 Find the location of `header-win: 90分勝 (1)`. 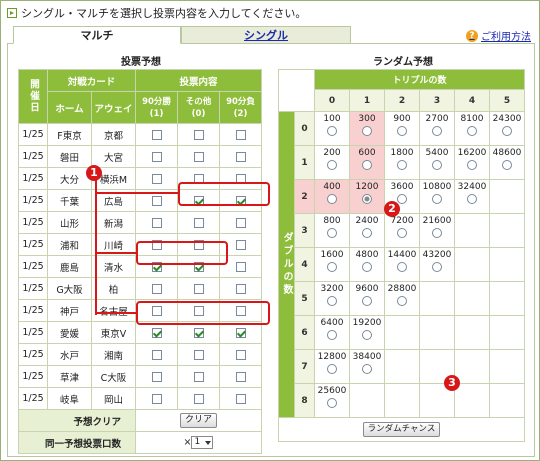

header-win: 90分勝 (1) is located at coordinates (156, 107).